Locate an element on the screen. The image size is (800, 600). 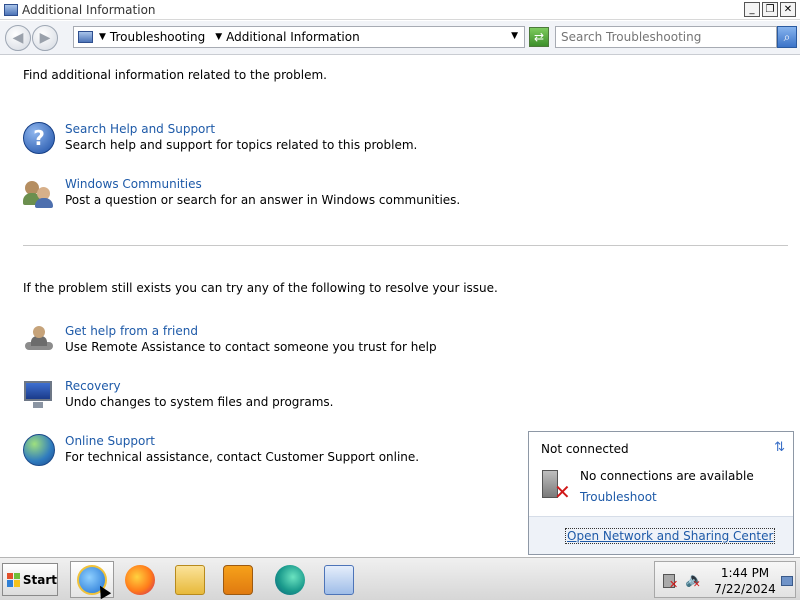
clock-time: 1:44 PM is located at coordinates (745, 573).